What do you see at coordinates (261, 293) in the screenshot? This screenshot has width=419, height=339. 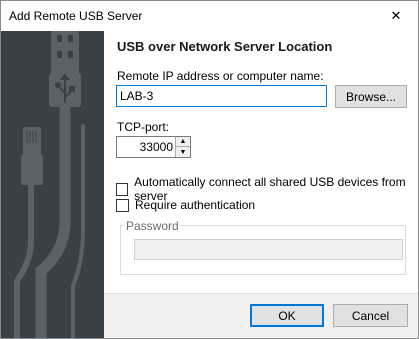 I see `footer-divider` at bounding box center [261, 293].